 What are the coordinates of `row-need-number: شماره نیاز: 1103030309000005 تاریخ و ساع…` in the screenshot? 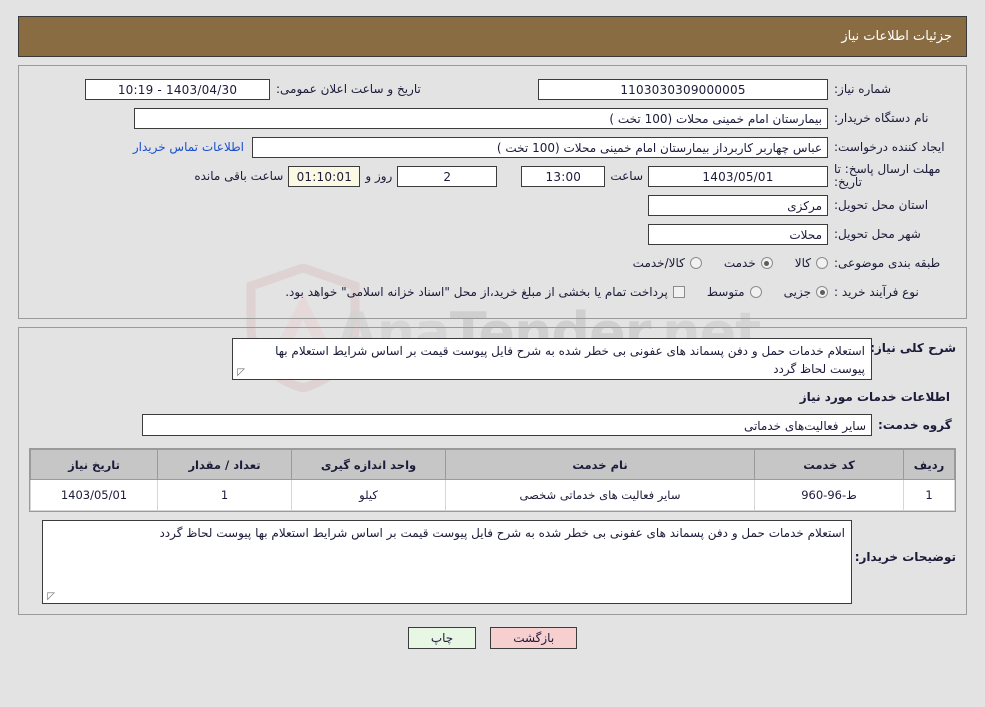 It's located at (492, 89).